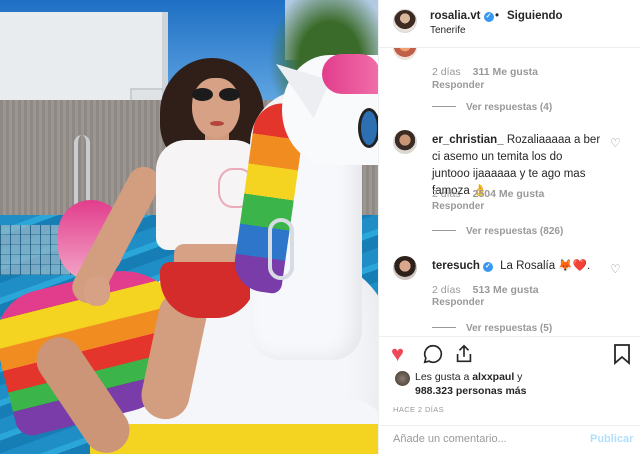 This screenshot has width=640, height=454. What do you see at coordinates (418, 409) in the screenshot?
I see `post-timestamp: HACE 2 DÍAS` at bounding box center [418, 409].